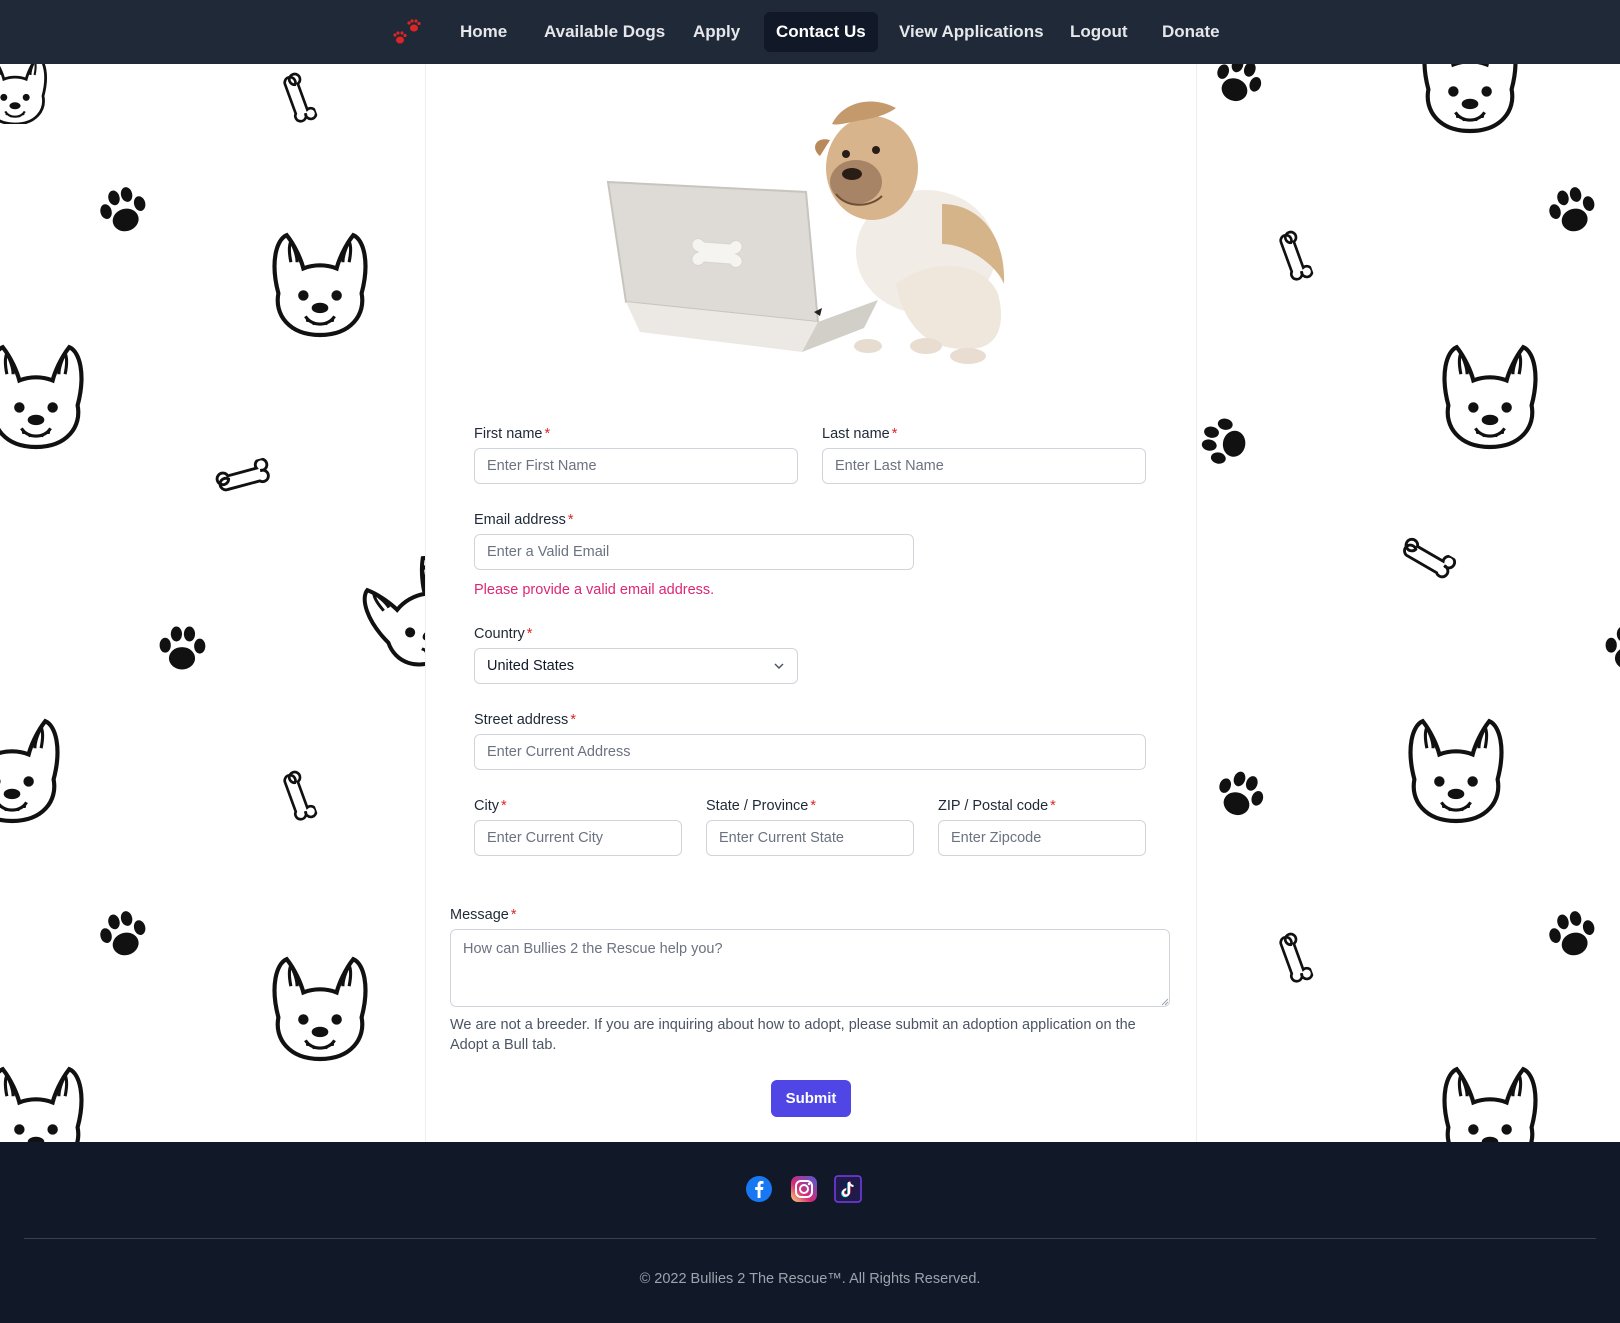 Image resolution: width=1620 pixels, height=1323 pixels. Describe the element at coordinates (490, 806) in the screenshot. I see `city-label: City *` at that location.